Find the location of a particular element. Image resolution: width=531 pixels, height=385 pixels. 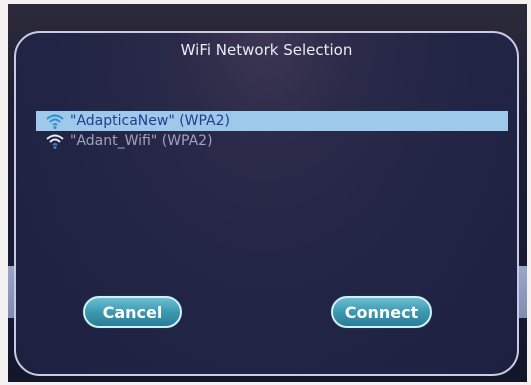

network-ssid: "AdapticaNew" (WPA2) is located at coordinates (150, 121).